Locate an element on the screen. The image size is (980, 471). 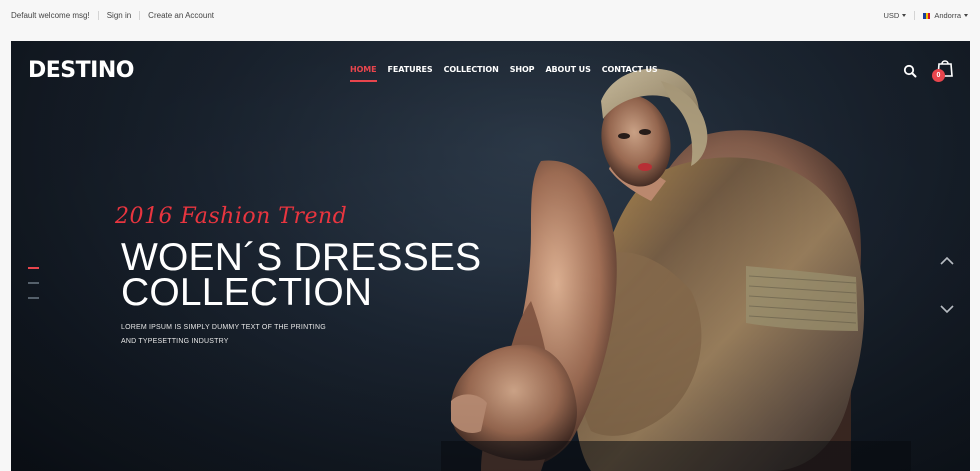
site-logo: DESTINO is located at coordinates (81, 70).